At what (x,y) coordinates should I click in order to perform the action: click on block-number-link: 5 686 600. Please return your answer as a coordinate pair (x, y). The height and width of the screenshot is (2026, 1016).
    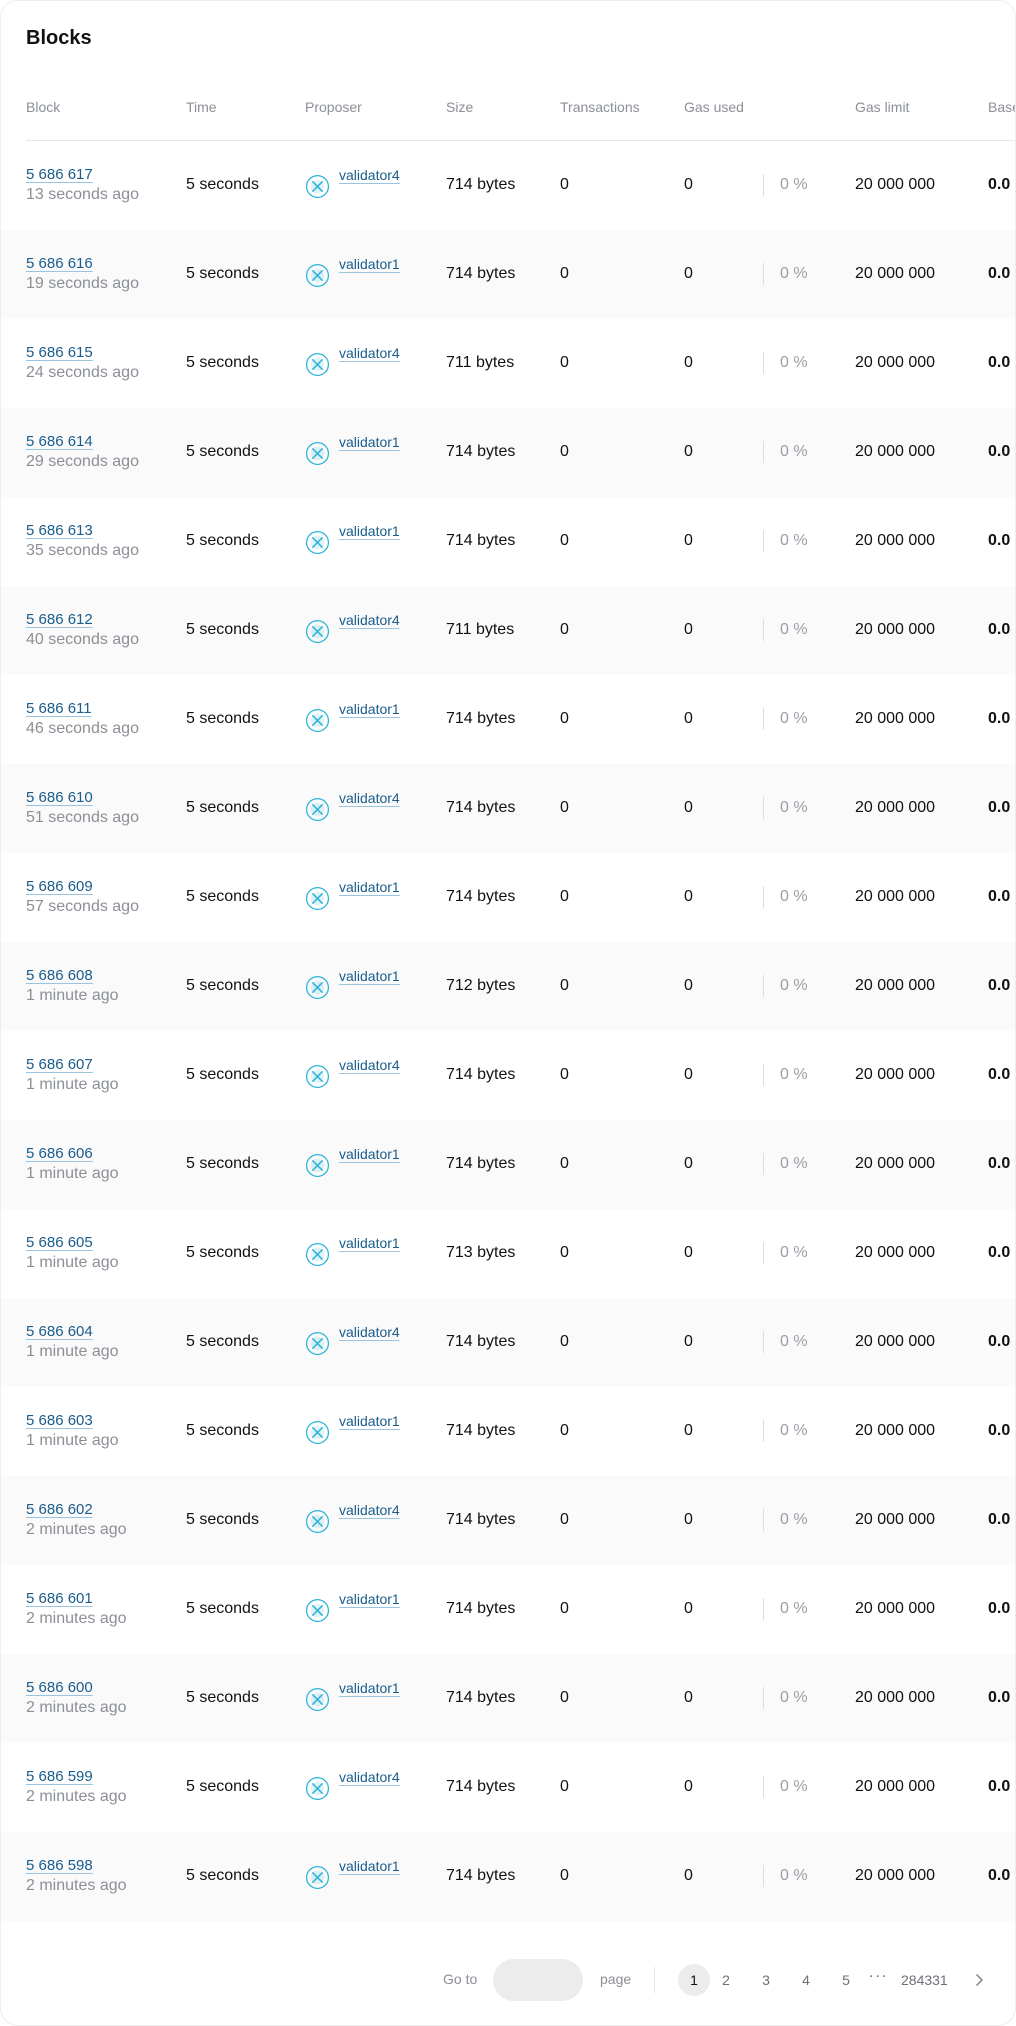
    Looking at the image, I should click on (59, 1687).